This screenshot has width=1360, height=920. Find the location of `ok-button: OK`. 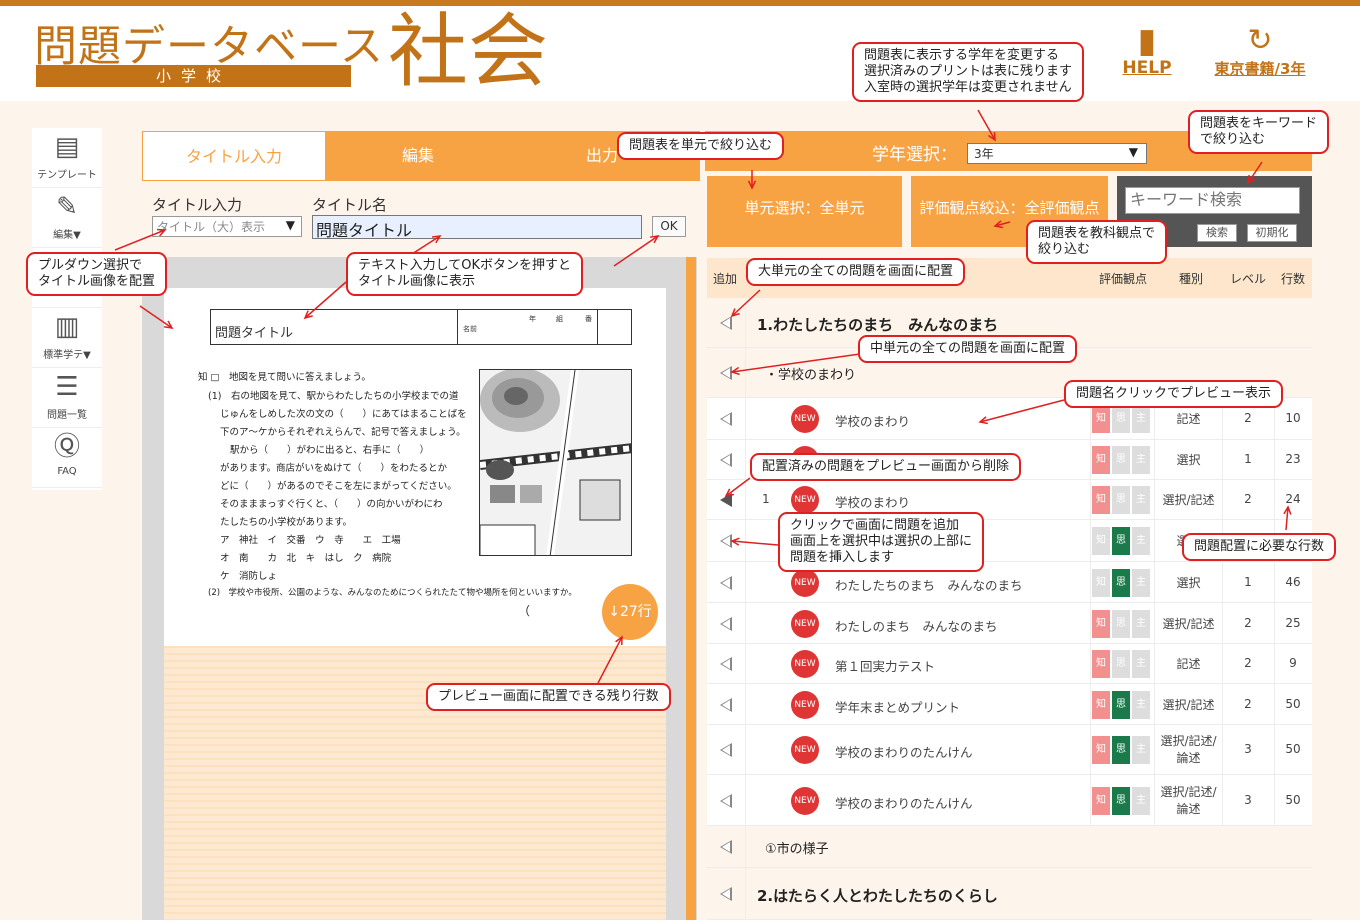

ok-button: OK is located at coordinates (669, 226).